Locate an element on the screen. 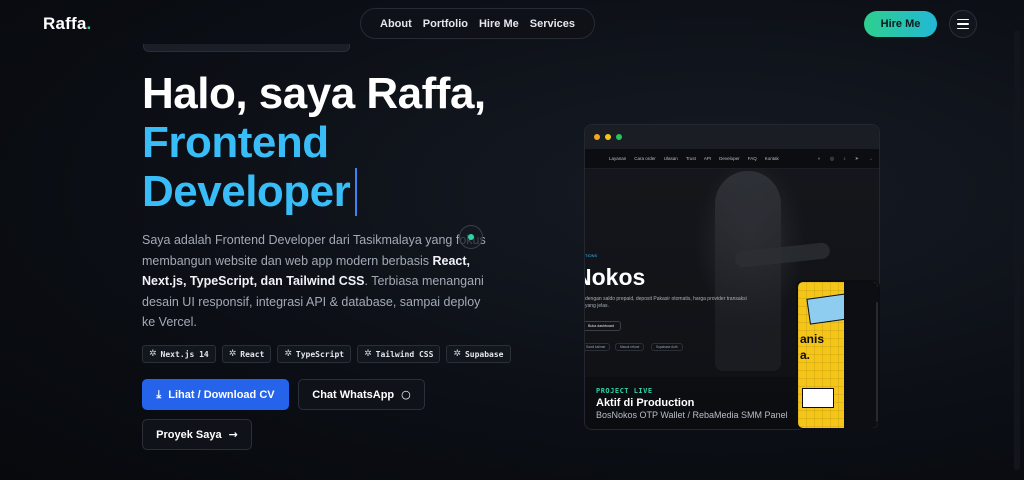 The width and height of the screenshot is (1024, 480). download-cv-button: ⤓ Lihat / Download CV is located at coordinates (215, 394).